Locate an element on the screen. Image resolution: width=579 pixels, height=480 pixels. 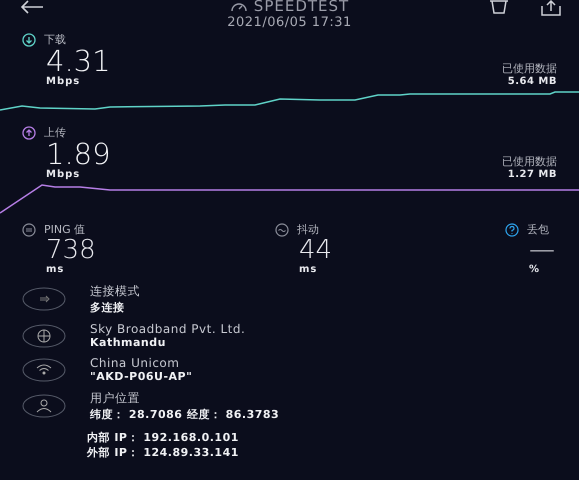
trash-icon is located at coordinates (499, 7).